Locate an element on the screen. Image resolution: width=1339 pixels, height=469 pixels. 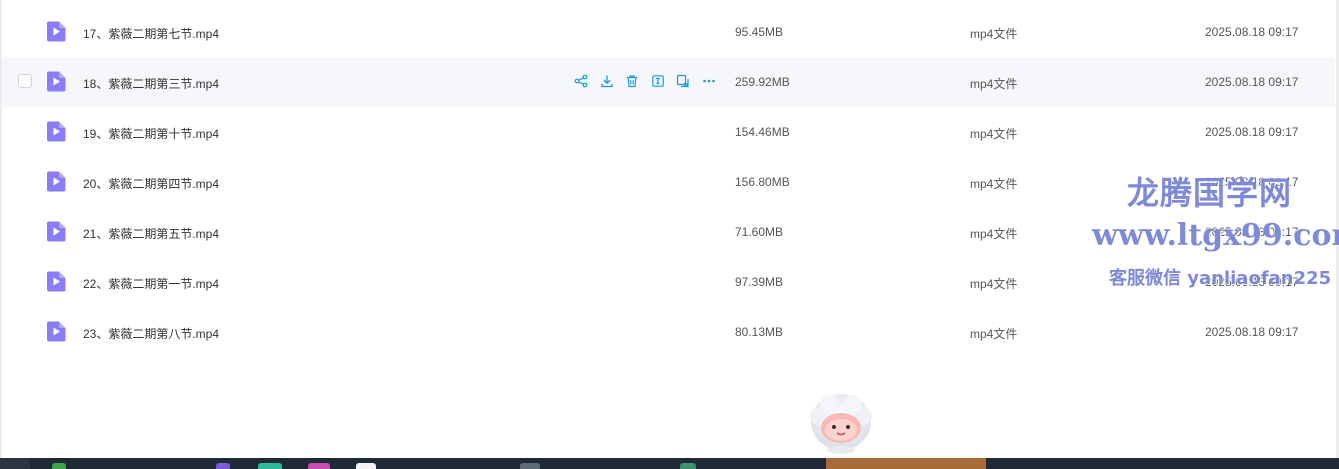
row-checkbox is located at coordinates (25, 81).